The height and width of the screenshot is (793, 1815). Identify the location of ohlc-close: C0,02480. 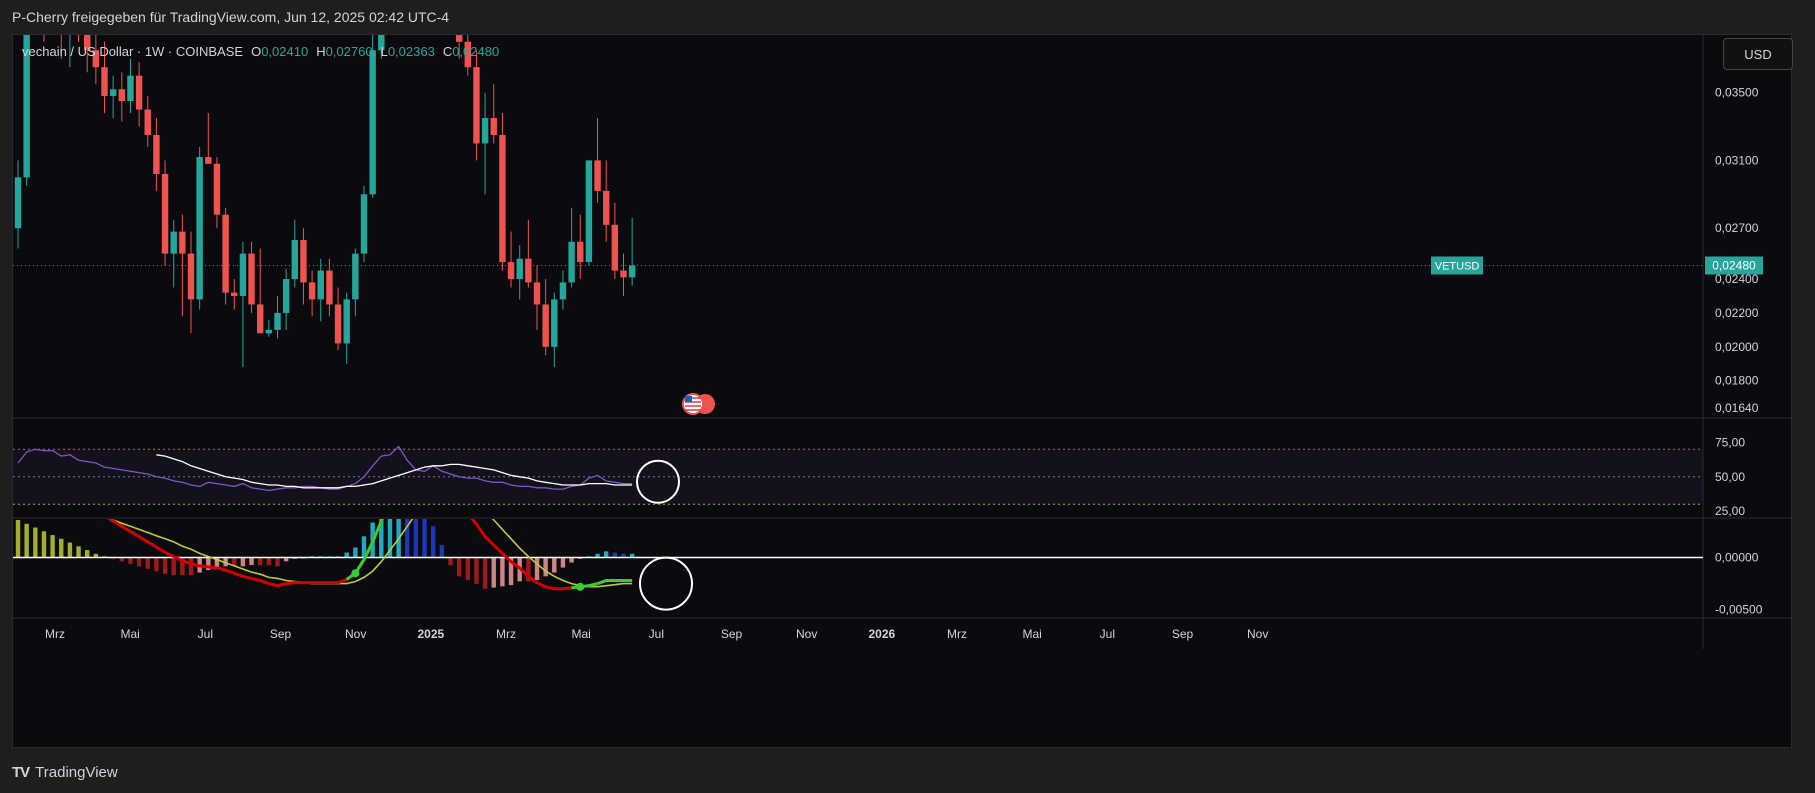
(471, 51).